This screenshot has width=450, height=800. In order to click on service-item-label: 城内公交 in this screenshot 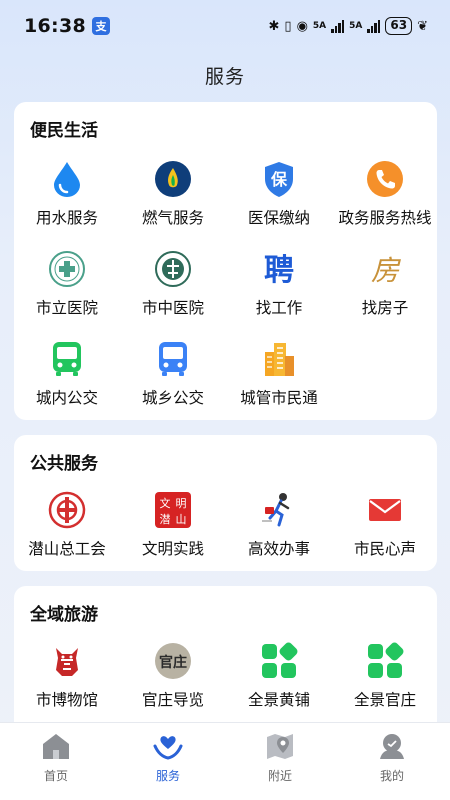, I will do `click(66, 398)`.